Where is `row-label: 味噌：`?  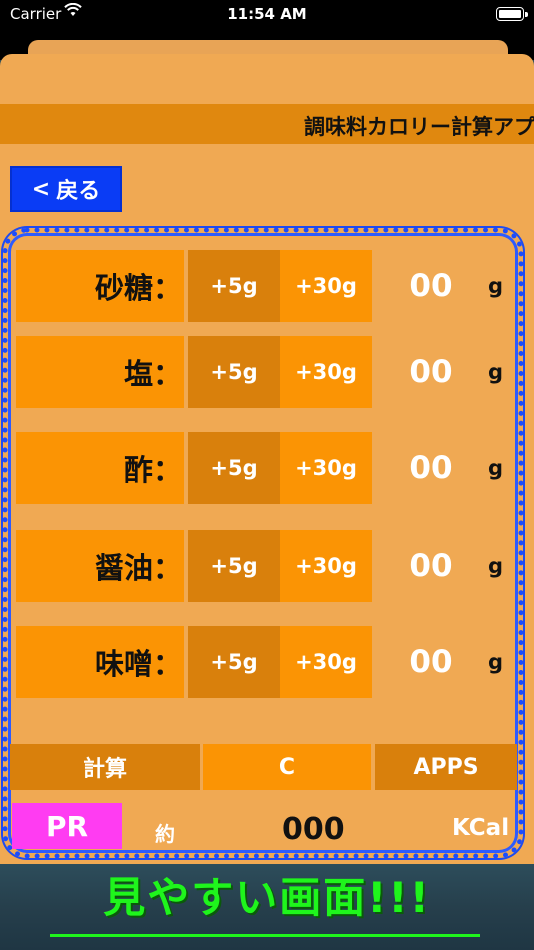 row-label: 味噌： is located at coordinates (100, 662).